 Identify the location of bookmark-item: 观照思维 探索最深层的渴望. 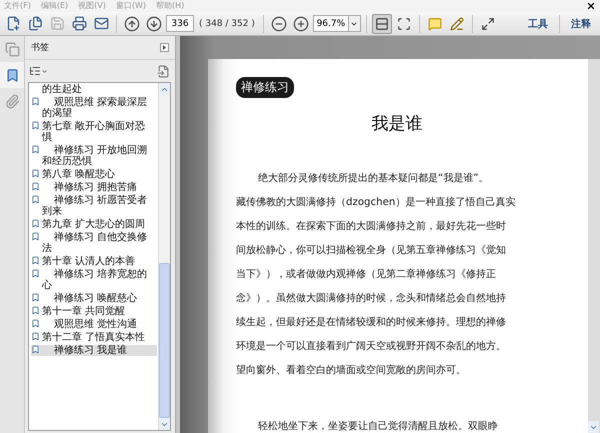
(94, 108).